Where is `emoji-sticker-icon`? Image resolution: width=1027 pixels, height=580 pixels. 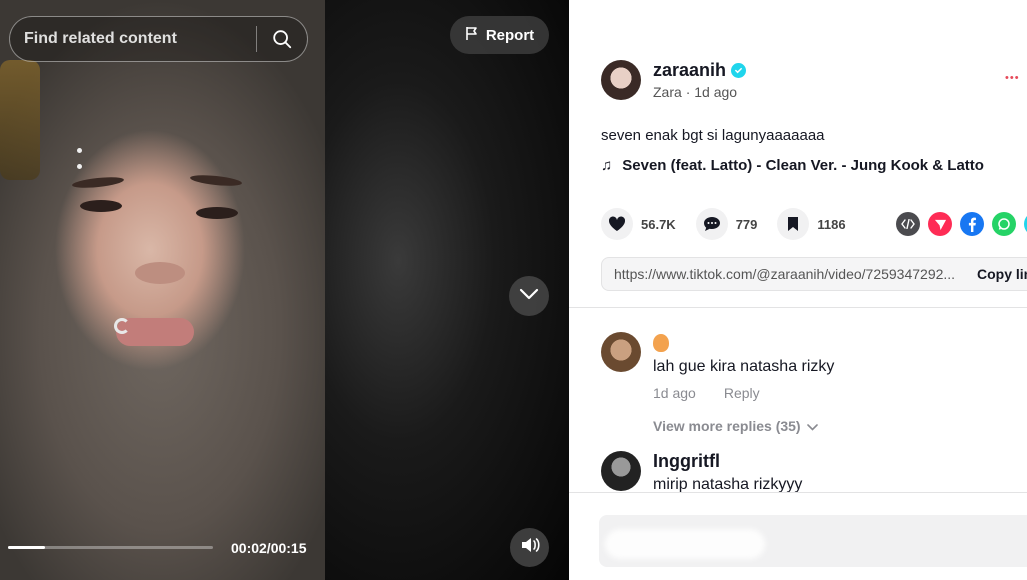
emoji-sticker-icon is located at coordinates (661, 343).